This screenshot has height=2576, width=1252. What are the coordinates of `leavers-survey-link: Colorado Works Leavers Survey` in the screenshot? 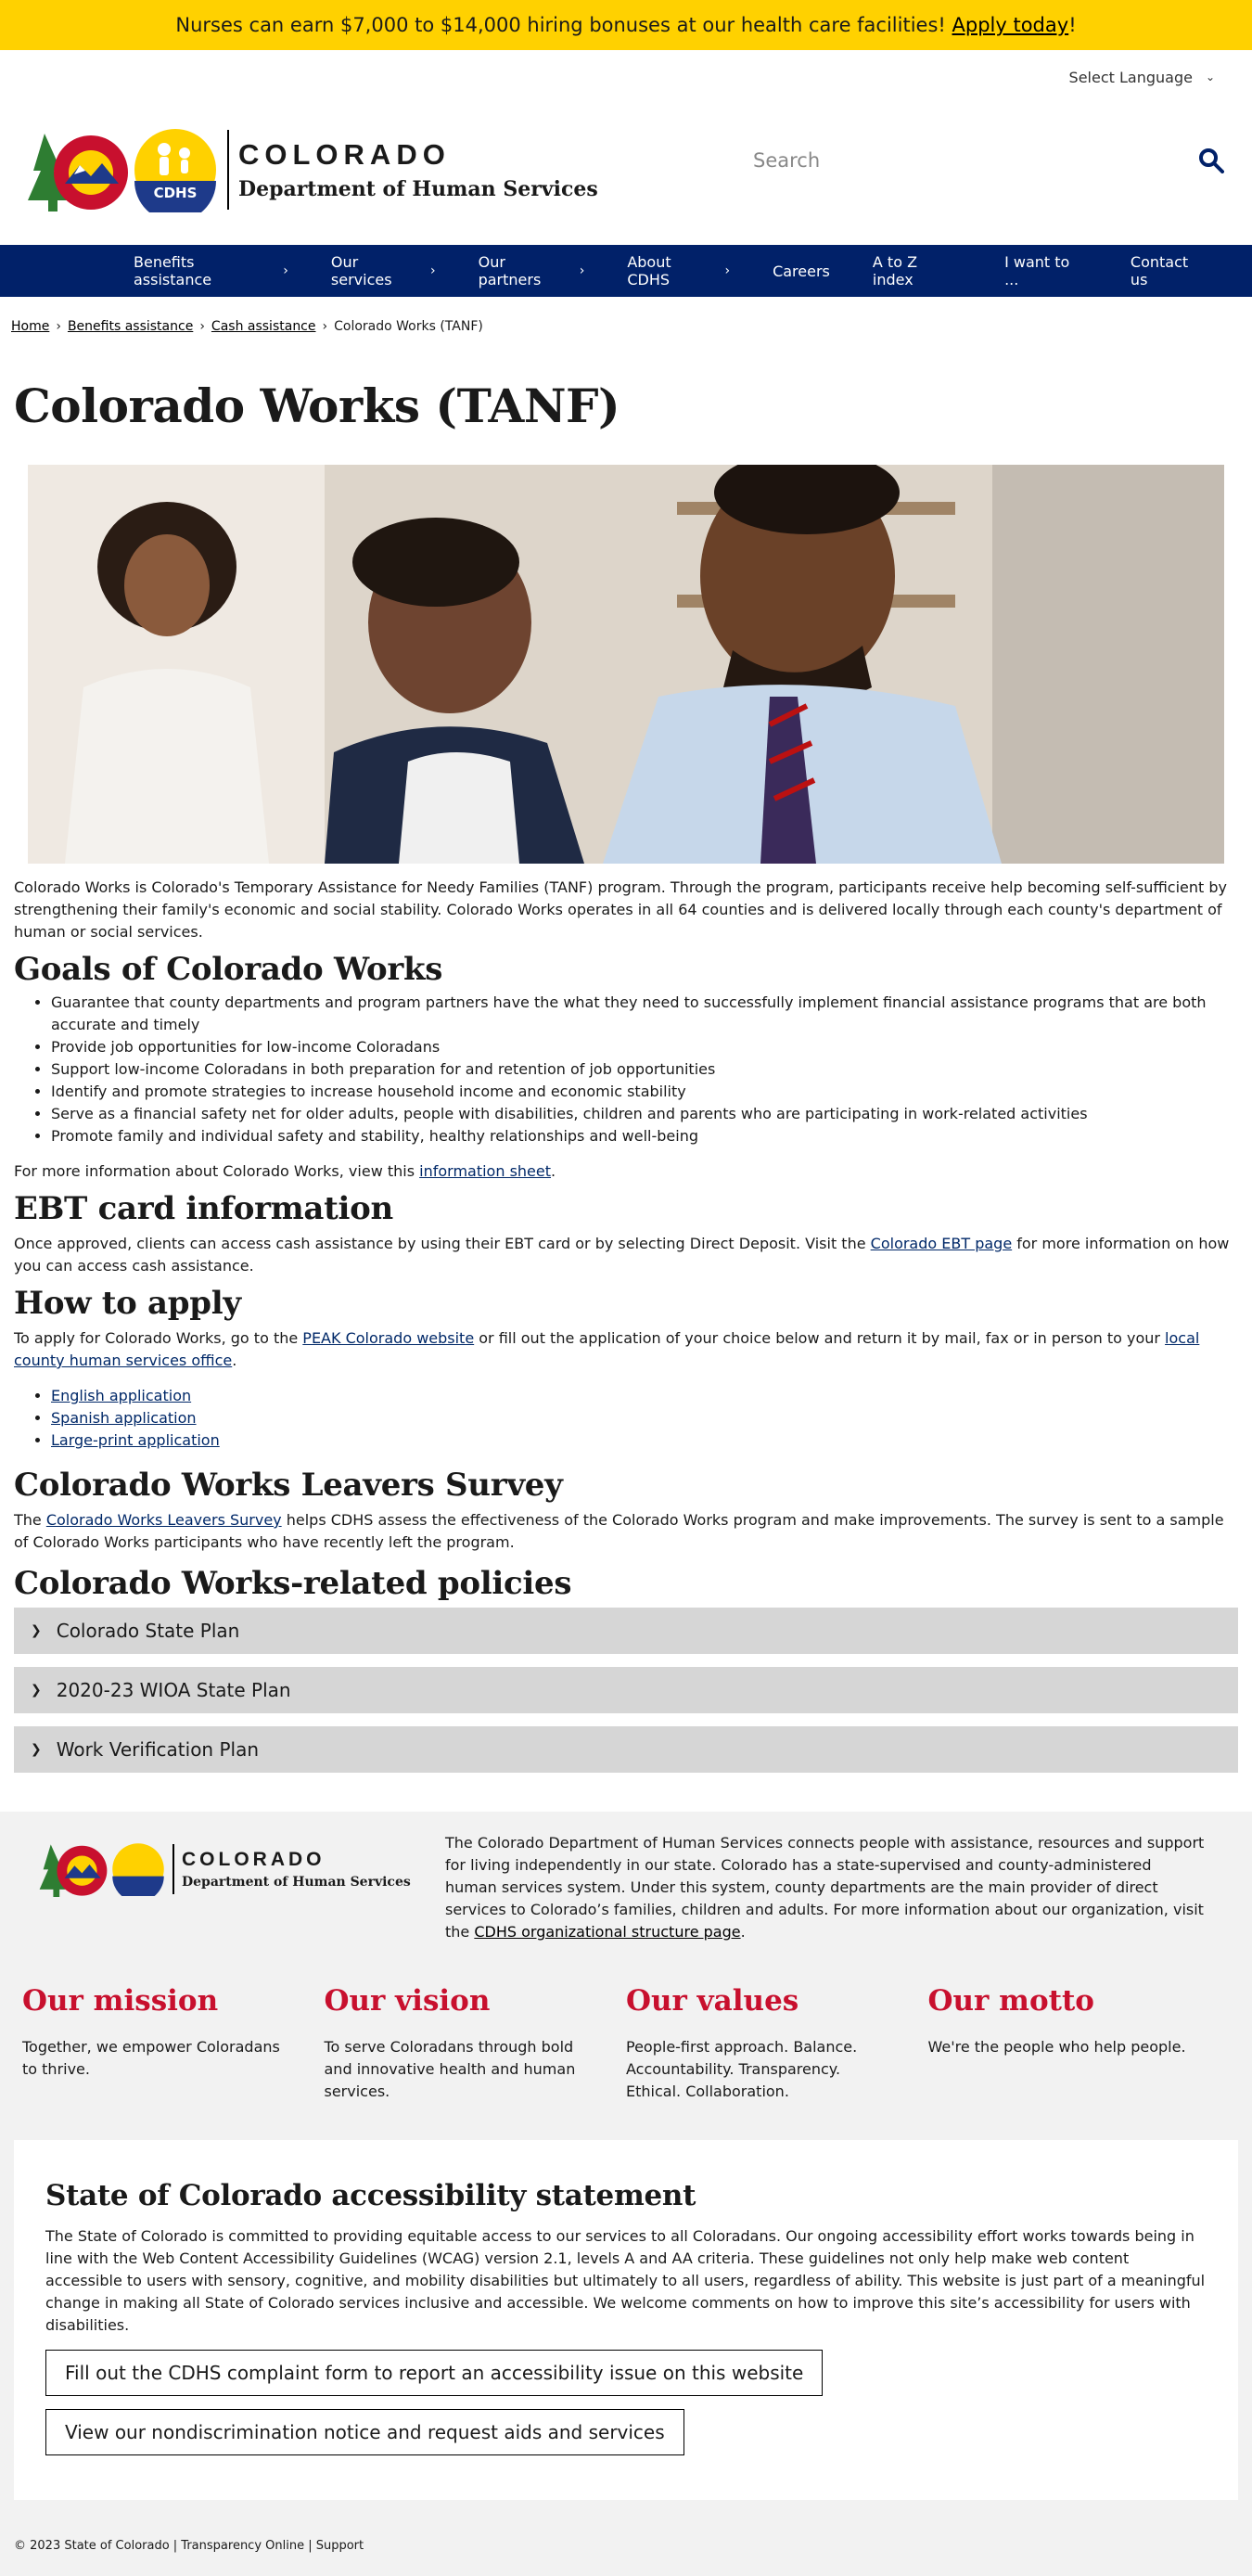 It's located at (164, 1520).